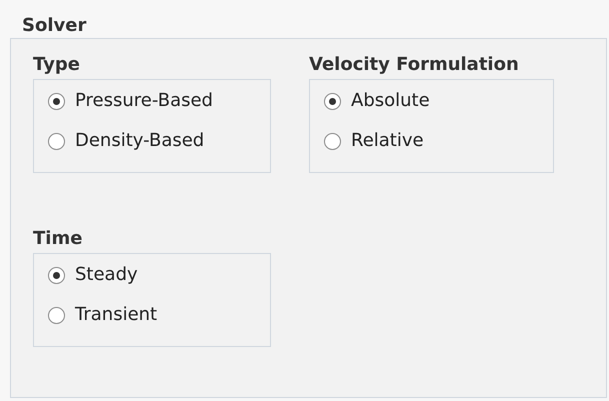 The image size is (609, 401). What do you see at coordinates (139, 141) in the screenshot?
I see `option-label: Density-Based` at bounding box center [139, 141].